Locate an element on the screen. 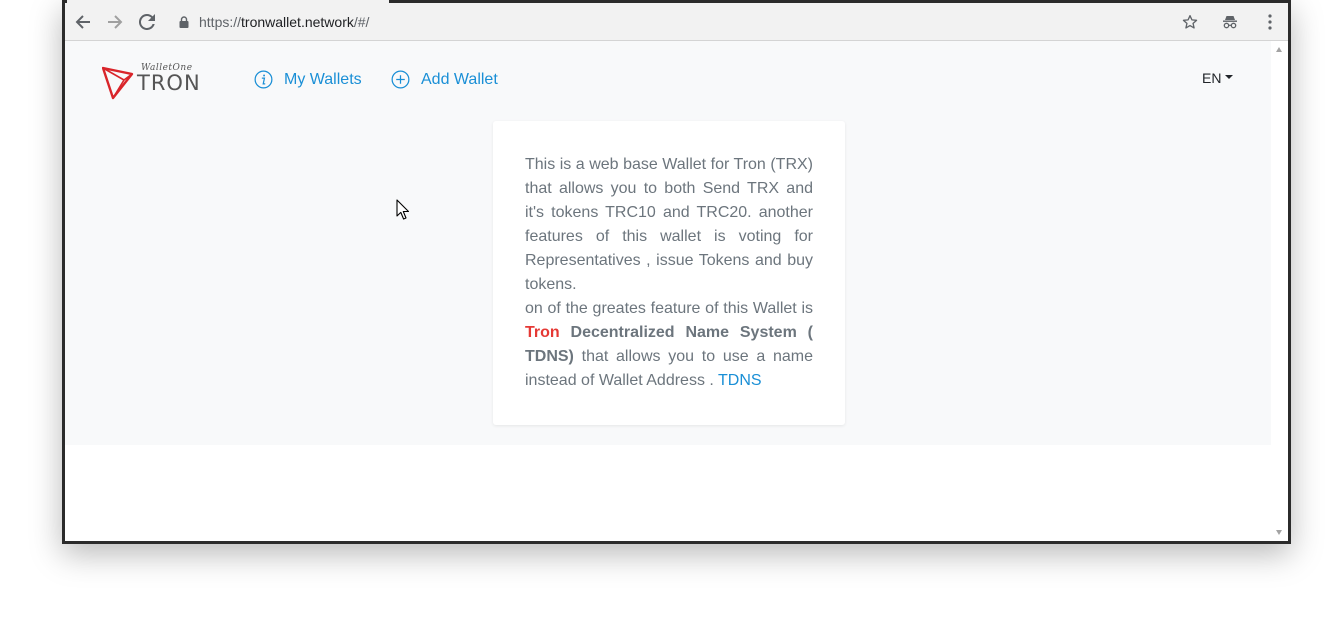 The width and height of the screenshot is (1343, 620). reload-button is located at coordinates (147, 22).